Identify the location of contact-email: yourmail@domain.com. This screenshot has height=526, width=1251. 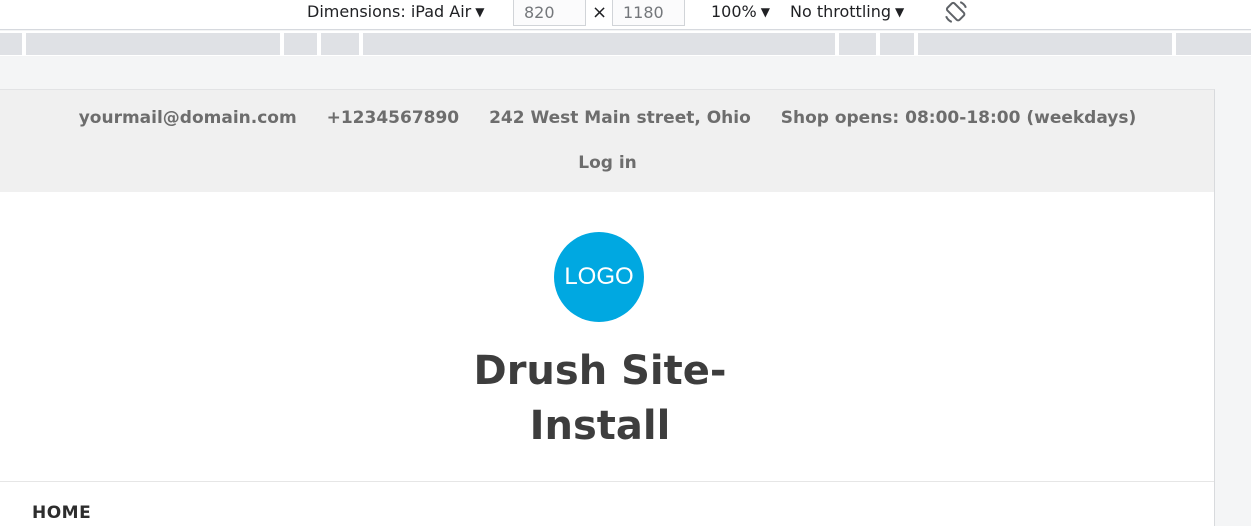
(188, 118).